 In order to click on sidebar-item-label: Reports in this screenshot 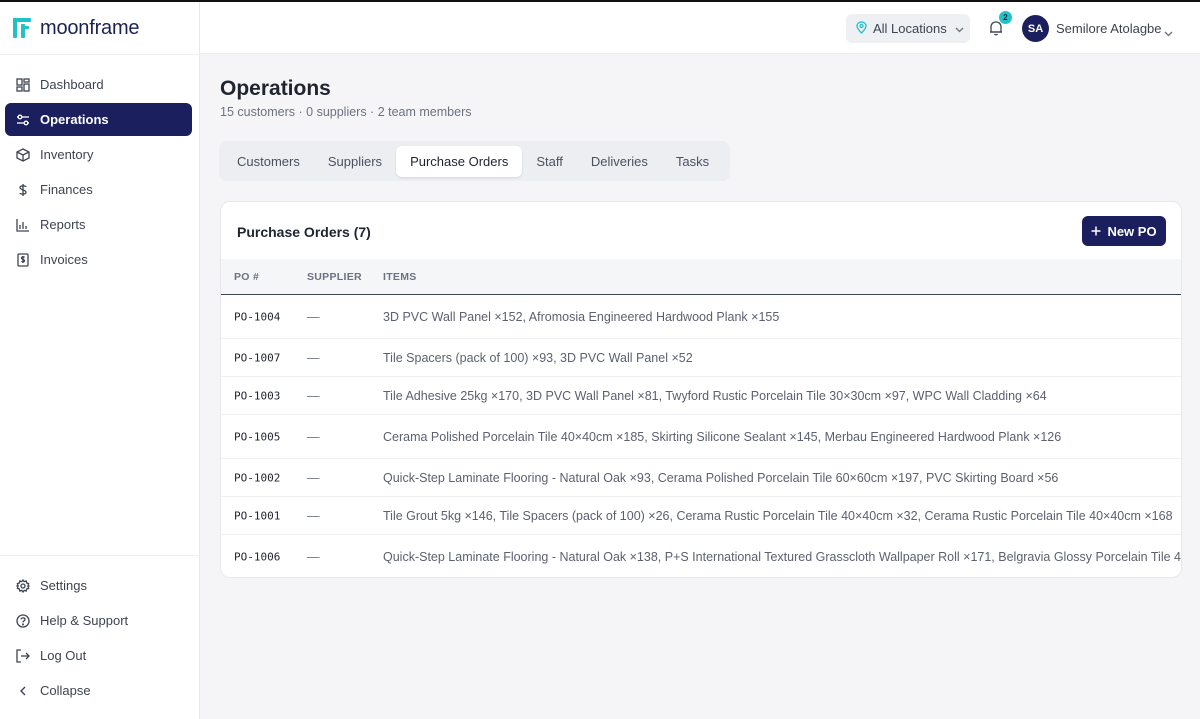, I will do `click(63, 224)`.